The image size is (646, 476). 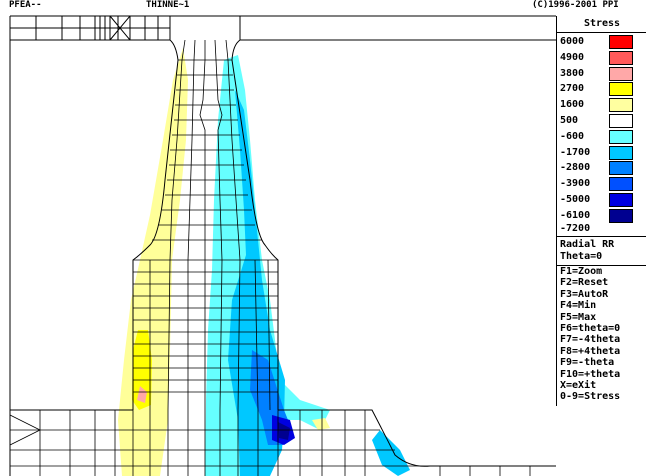 What do you see at coordinates (590, 396) in the screenshot?
I see `function-key-12: 0-9=Stress` at bounding box center [590, 396].